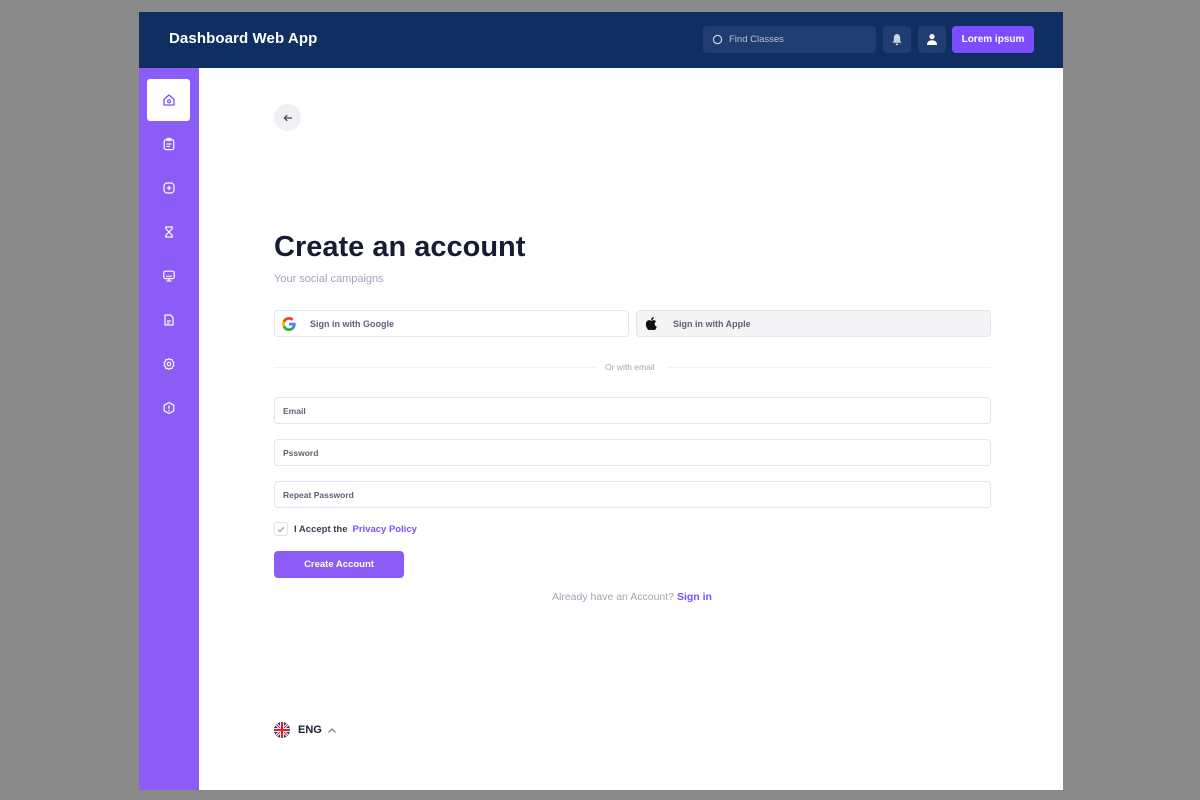 The width and height of the screenshot is (1200, 800). I want to click on back-button, so click(287, 117).